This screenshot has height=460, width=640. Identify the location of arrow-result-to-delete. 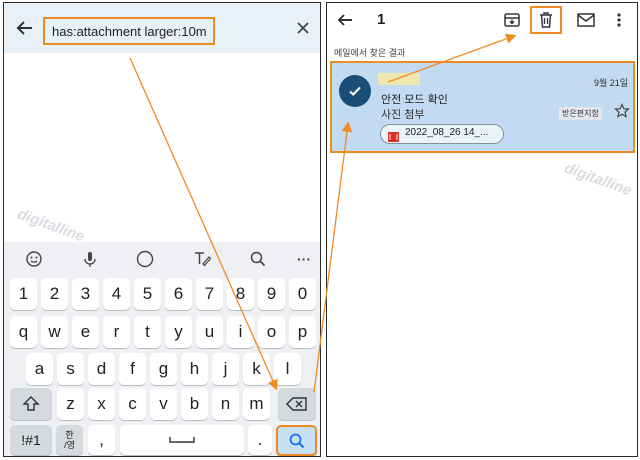
(452, 58).